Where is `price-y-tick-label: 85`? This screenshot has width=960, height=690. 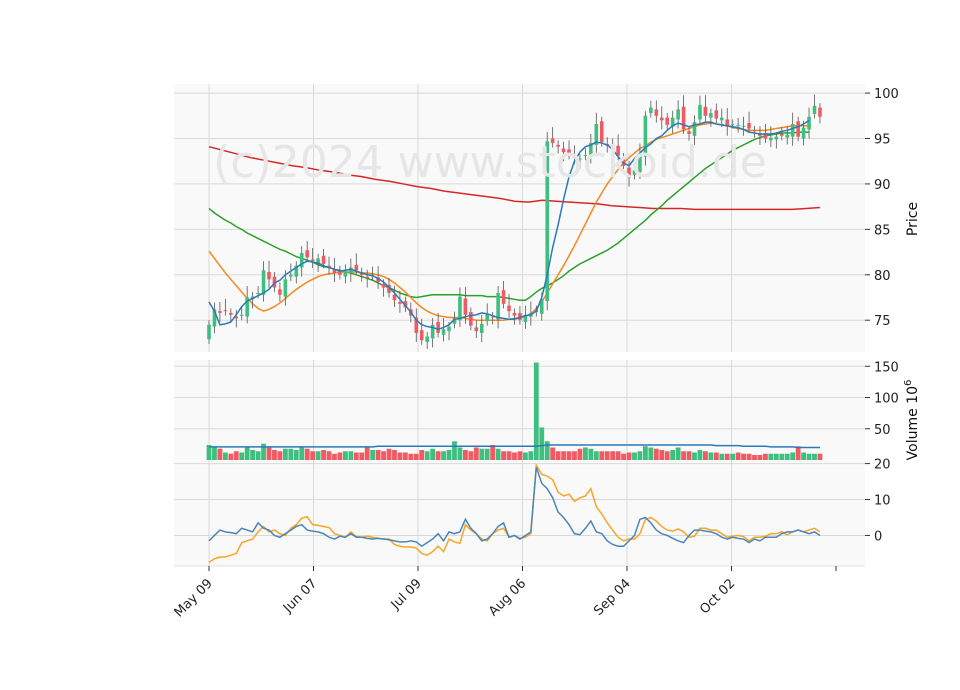 price-y-tick-label: 85 is located at coordinates (882, 230).